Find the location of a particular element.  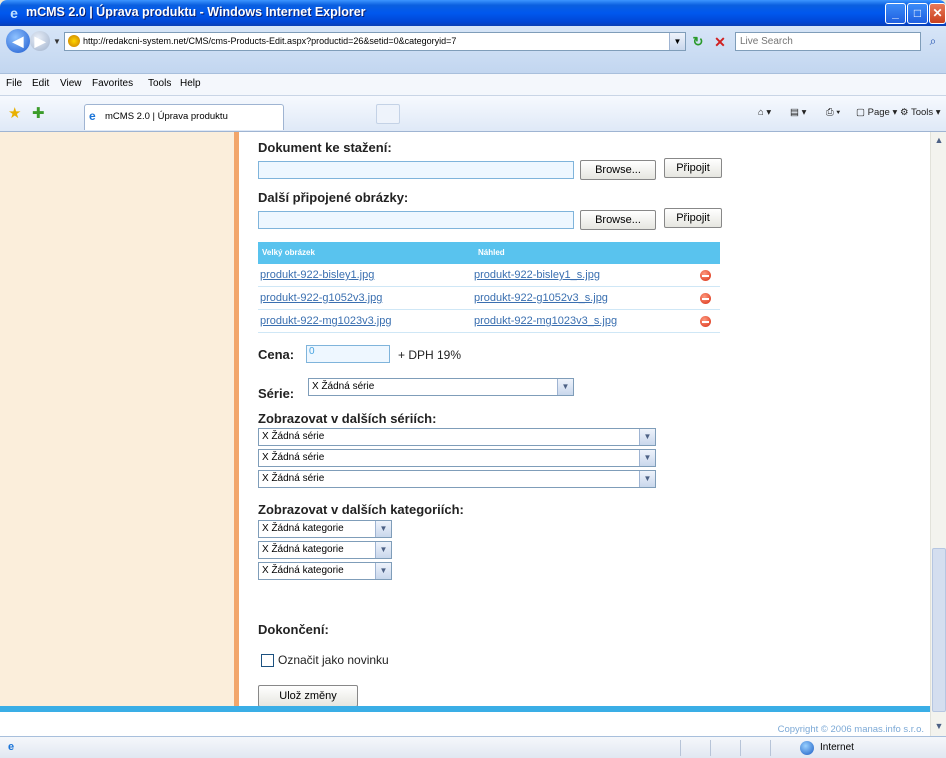

images-attach-button: Připojit is located at coordinates (693, 218).